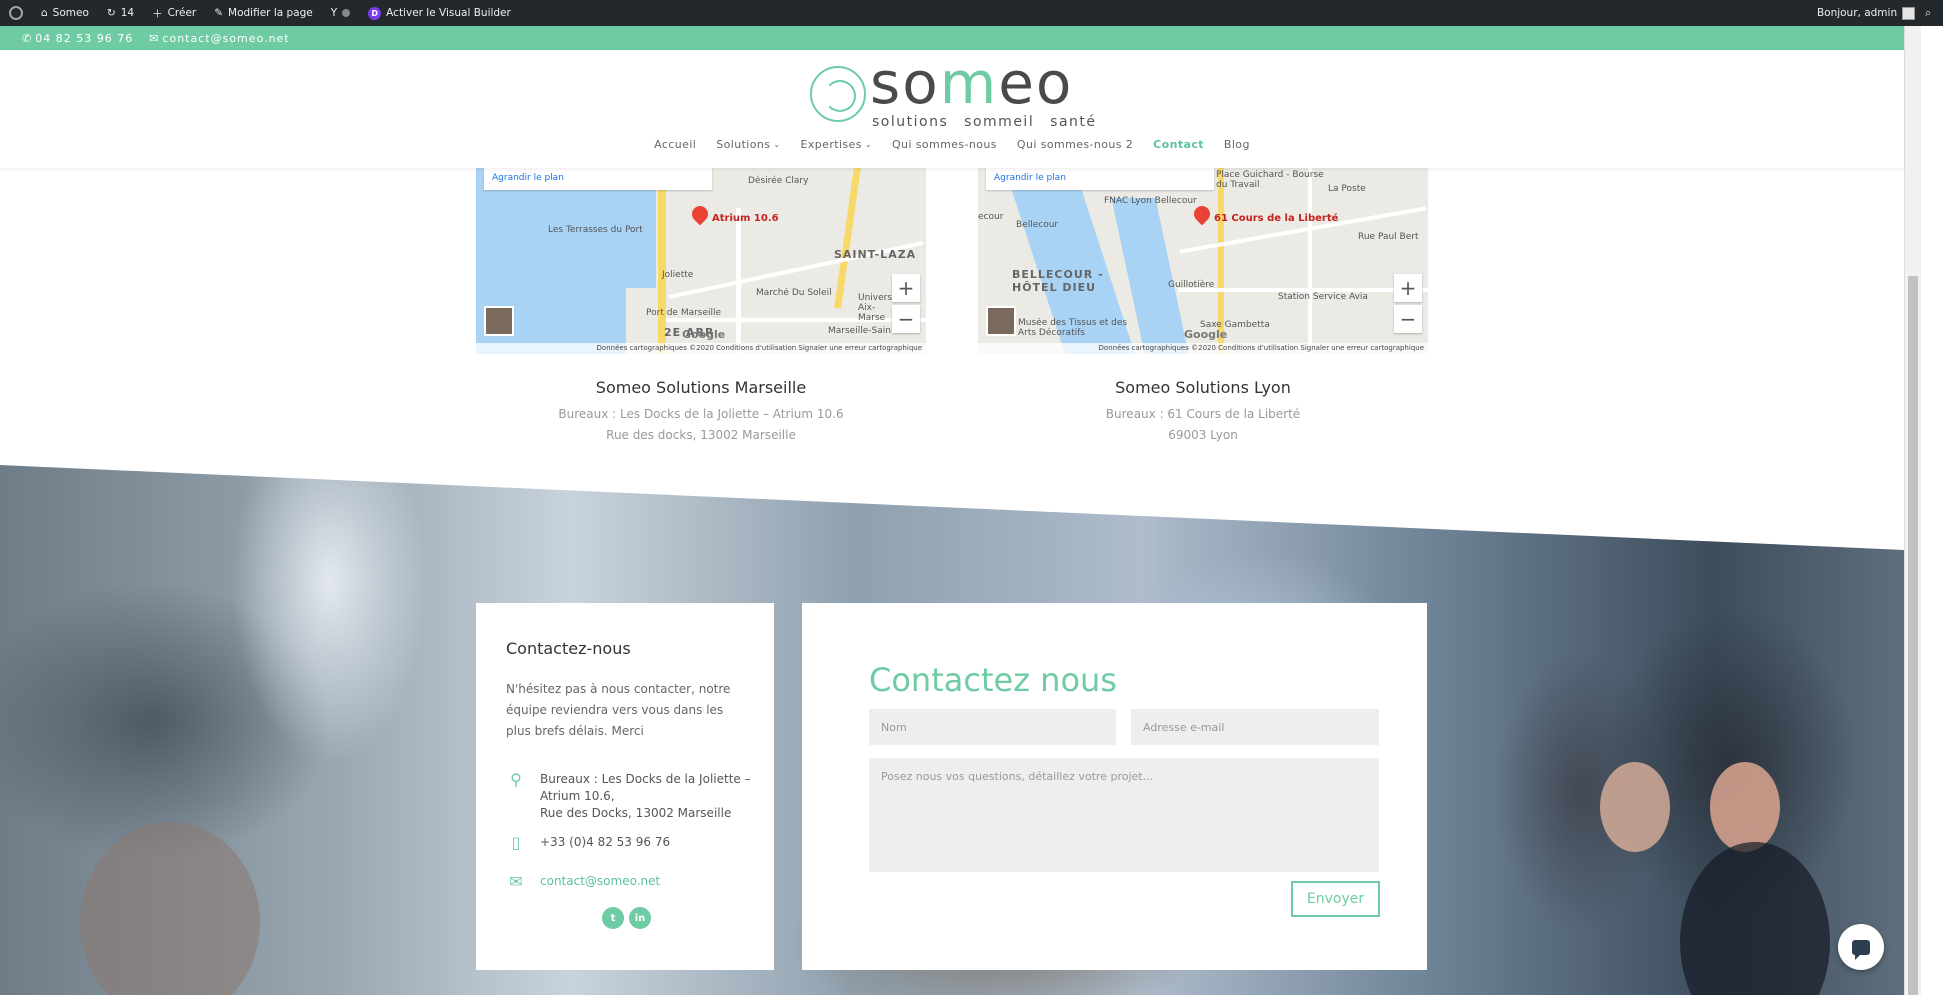  I want to click on diagonal-divider, so click(952, 506).